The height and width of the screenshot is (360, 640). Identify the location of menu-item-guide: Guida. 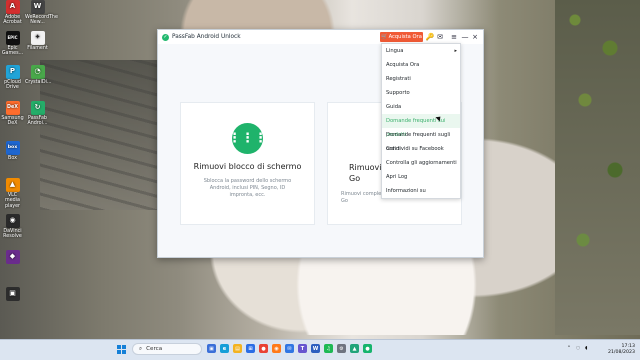
(421, 107).